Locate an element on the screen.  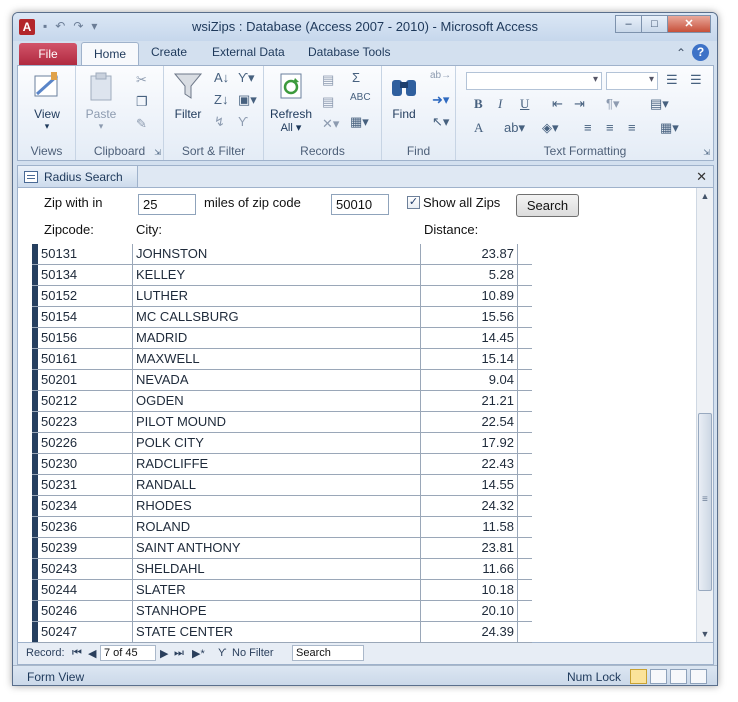
refresh-all-button: Refresh All ▾ is located at coordinates (291, 102).